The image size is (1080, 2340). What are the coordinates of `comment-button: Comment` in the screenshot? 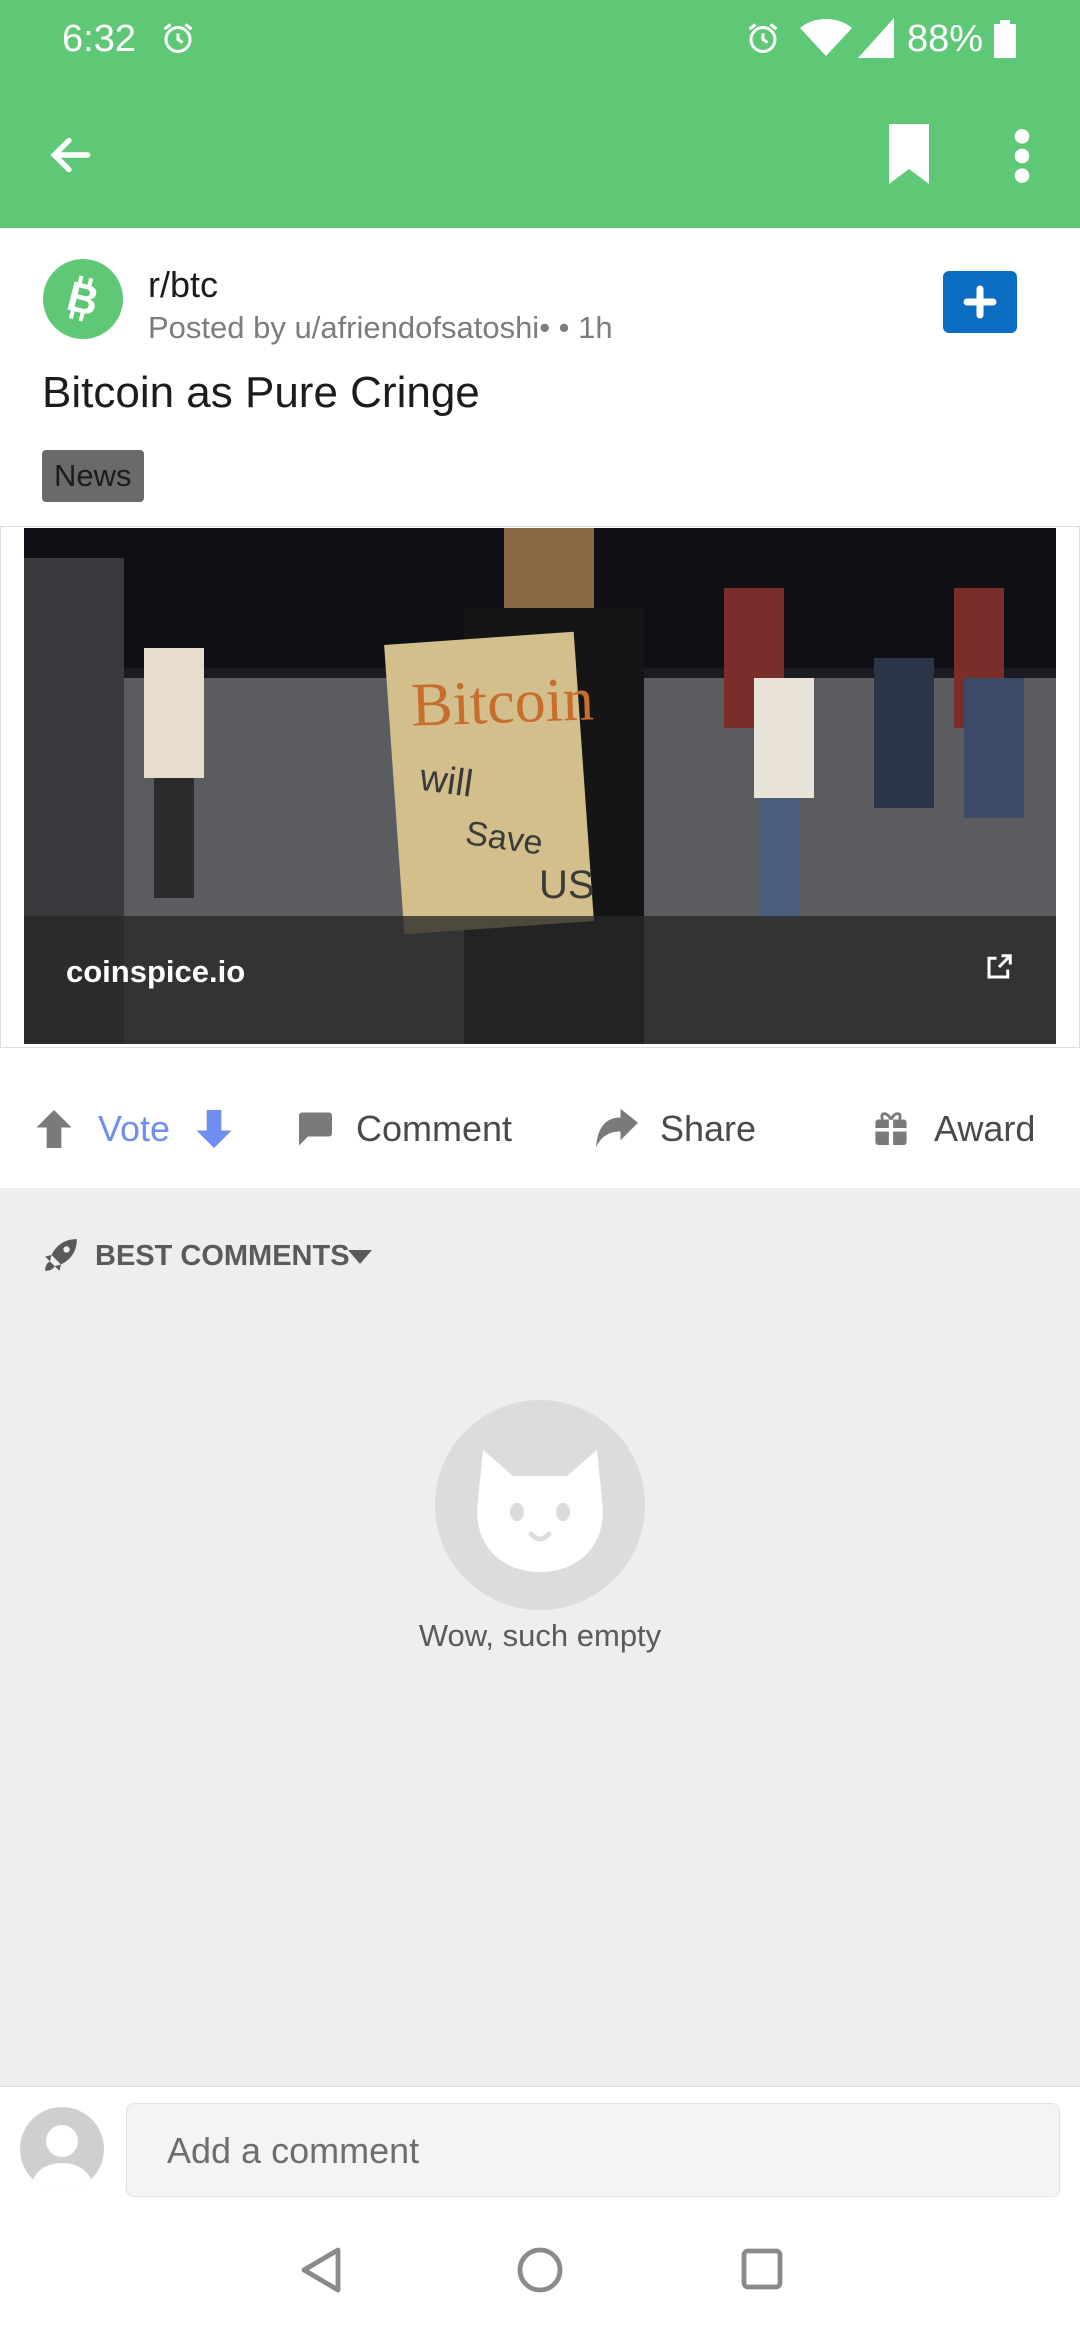 It's located at (416, 1128).